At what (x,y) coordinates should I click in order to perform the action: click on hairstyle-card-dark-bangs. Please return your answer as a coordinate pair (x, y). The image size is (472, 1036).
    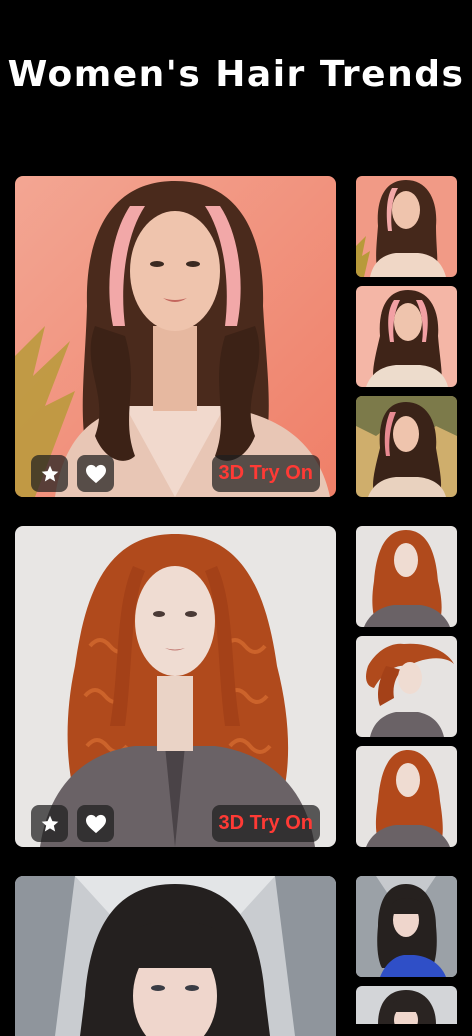
    Looking at the image, I should click on (175, 956).